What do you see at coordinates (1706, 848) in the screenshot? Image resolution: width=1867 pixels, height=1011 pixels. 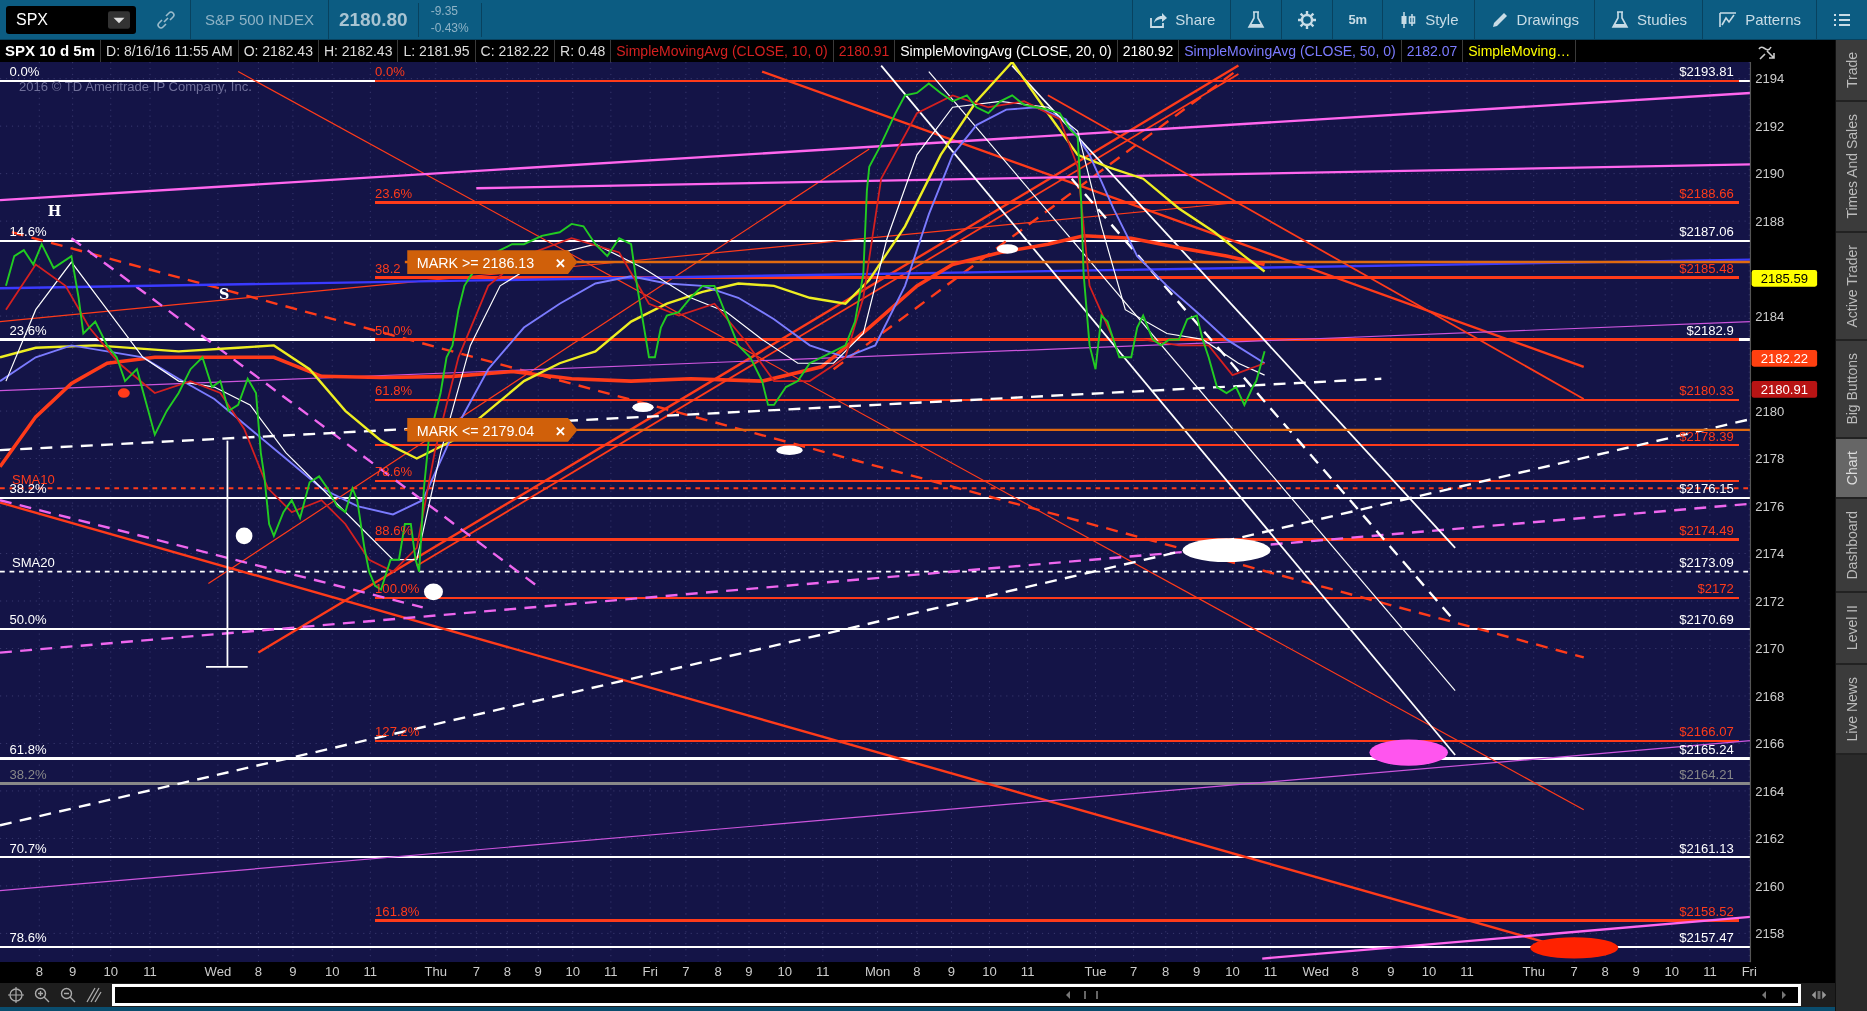 I see `level-price-label: $2161.13` at bounding box center [1706, 848].